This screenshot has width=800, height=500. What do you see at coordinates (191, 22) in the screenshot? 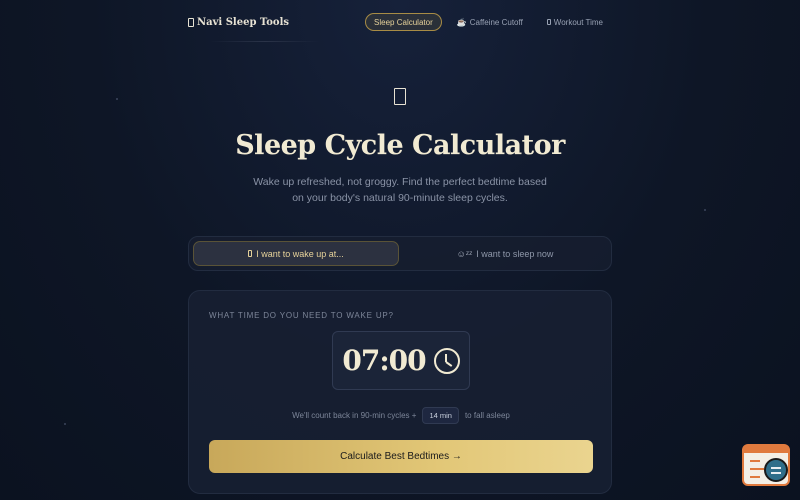
I see `brand-logo-icon` at bounding box center [191, 22].